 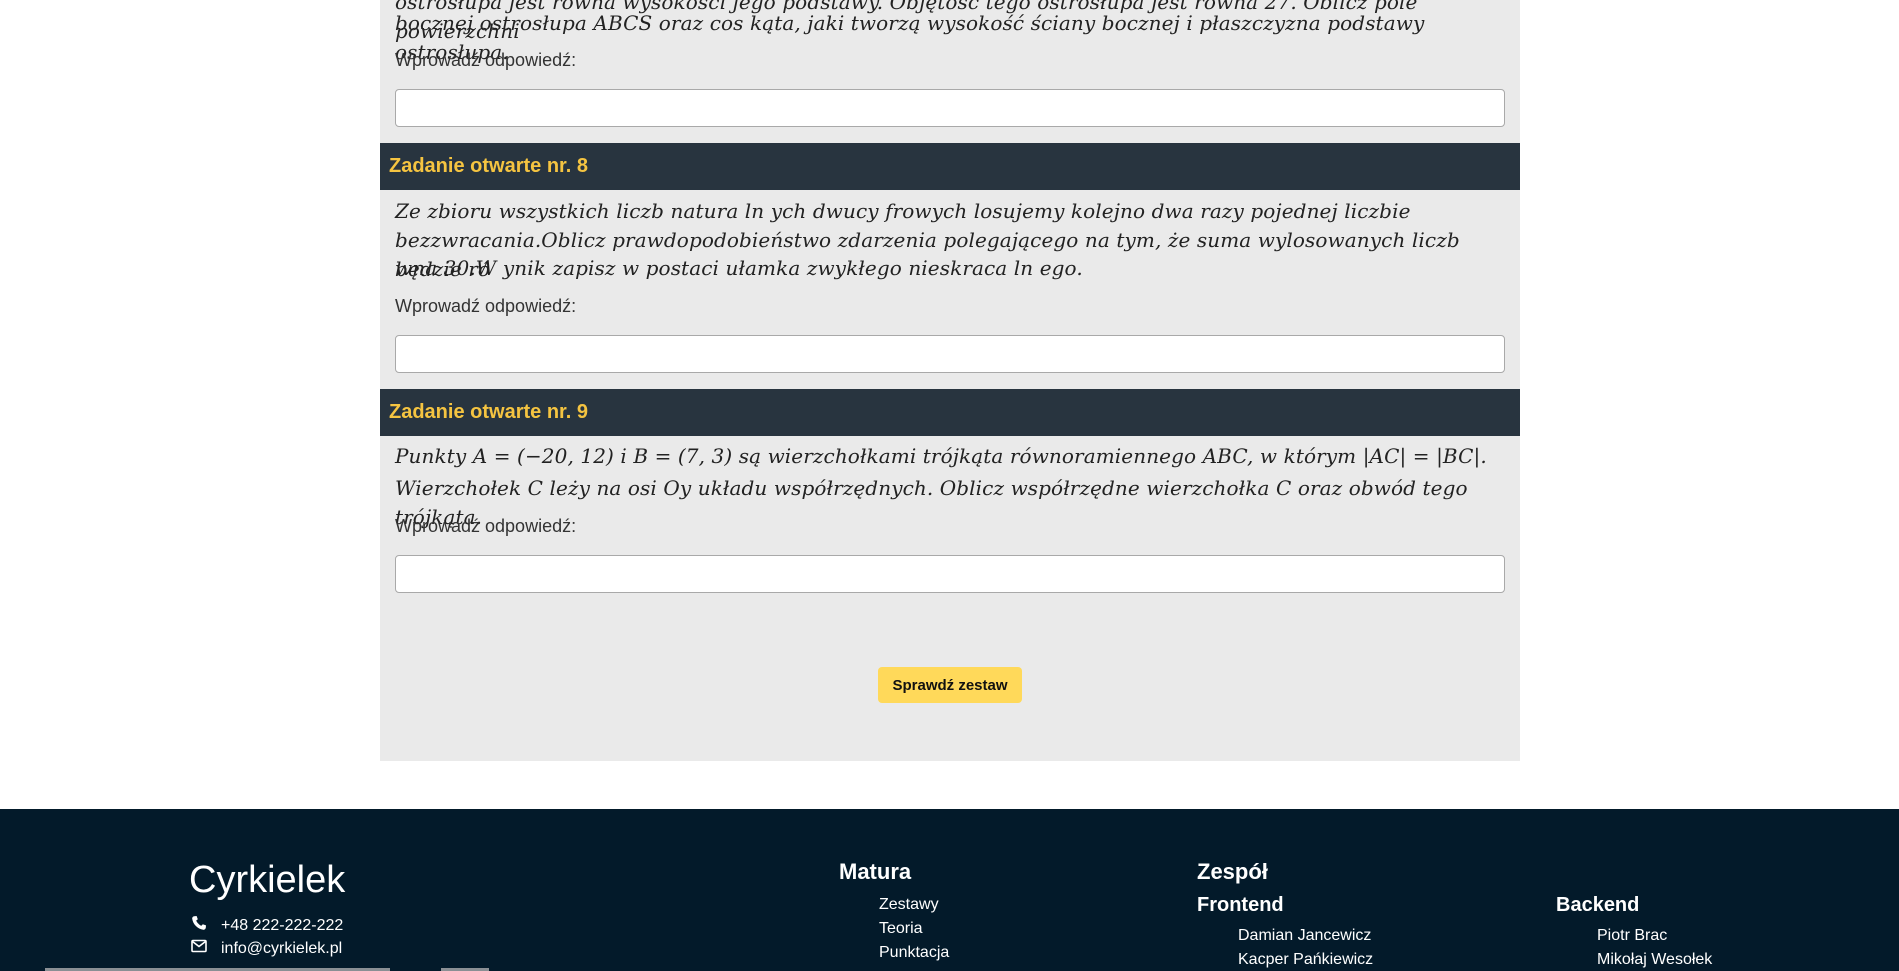 What do you see at coordinates (1655, 959) in the screenshot?
I see `footer-backend-member: Mikołaj Wesołek` at bounding box center [1655, 959].